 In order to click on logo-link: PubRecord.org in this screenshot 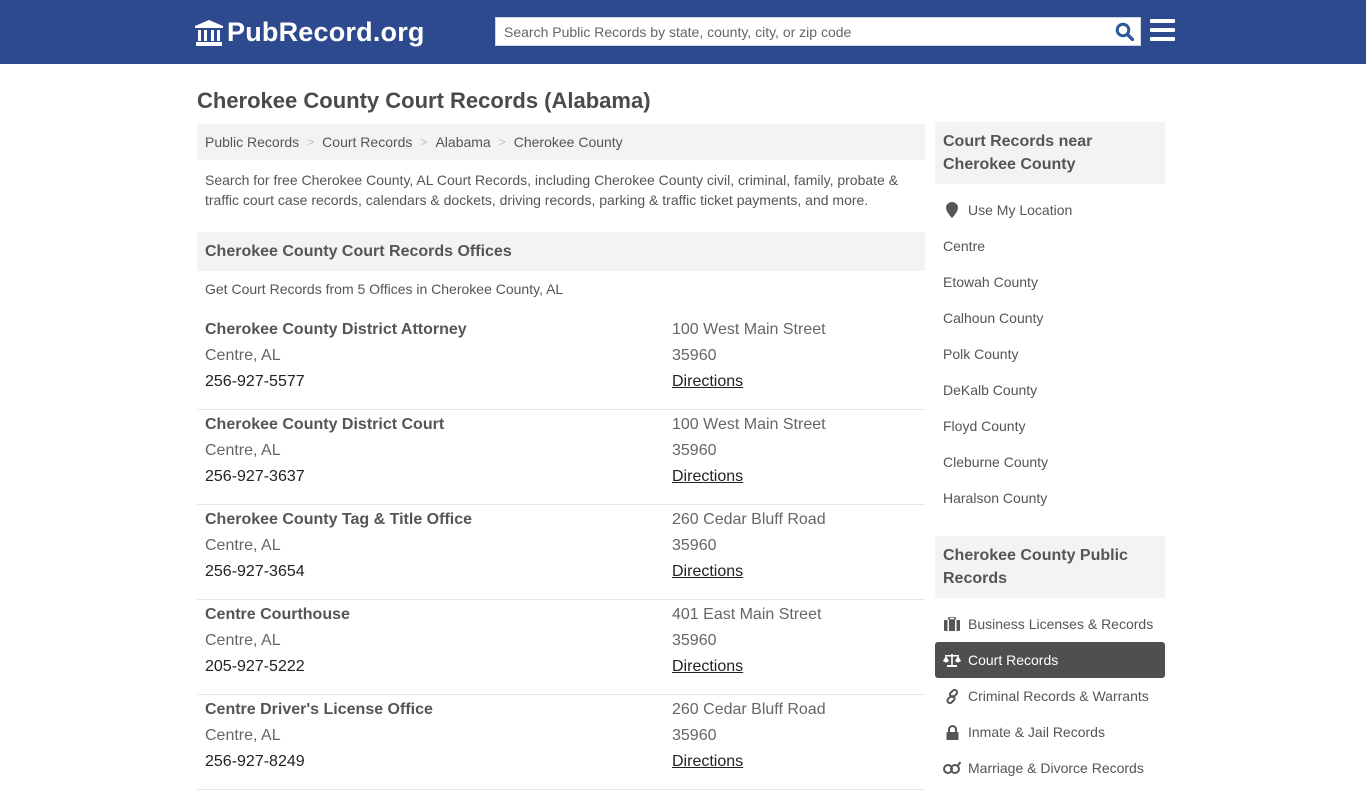, I will do `click(310, 32)`.